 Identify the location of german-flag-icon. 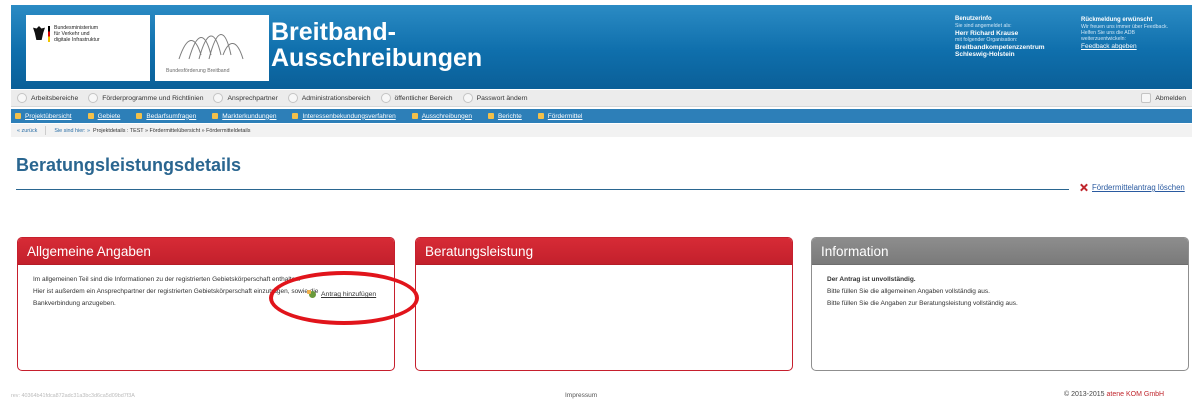
(49, 34).